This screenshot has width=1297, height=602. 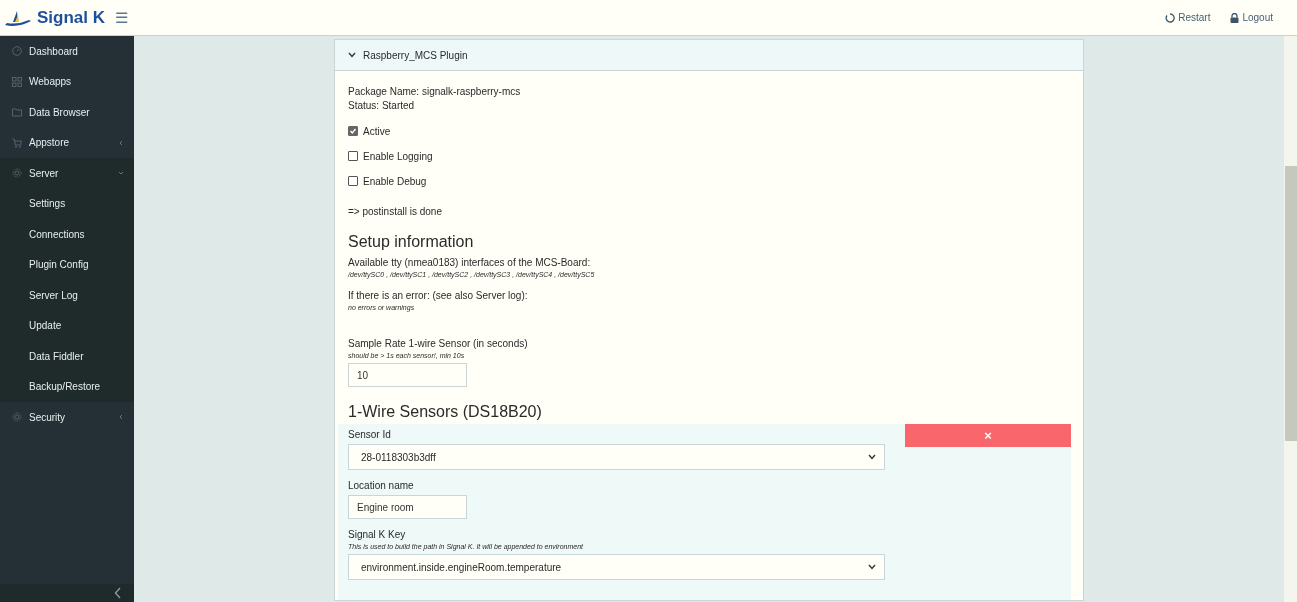 What do you see at coordinates (17, 51) in the screenshot?
I see `gauge-icon` at bounding box center [17, 51].